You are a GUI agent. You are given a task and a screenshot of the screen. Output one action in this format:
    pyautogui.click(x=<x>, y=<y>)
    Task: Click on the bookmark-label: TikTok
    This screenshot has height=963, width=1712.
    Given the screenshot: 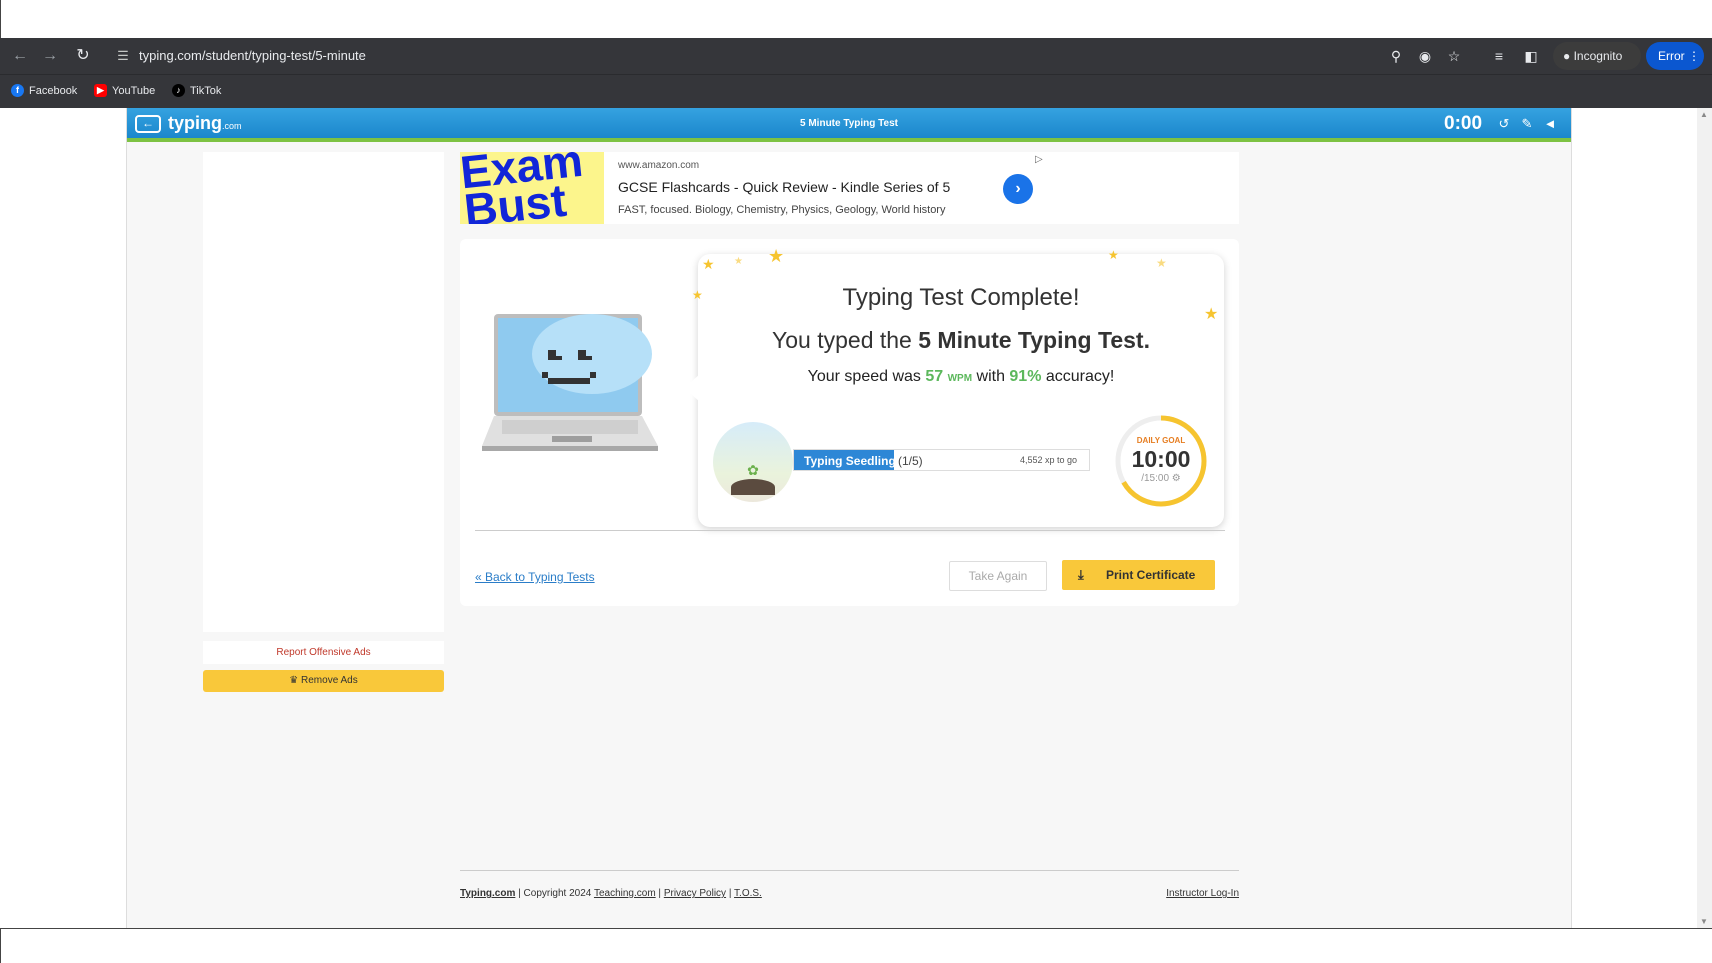 What is the action you would take?
    pyautogui.click(x=206, y=90)
    